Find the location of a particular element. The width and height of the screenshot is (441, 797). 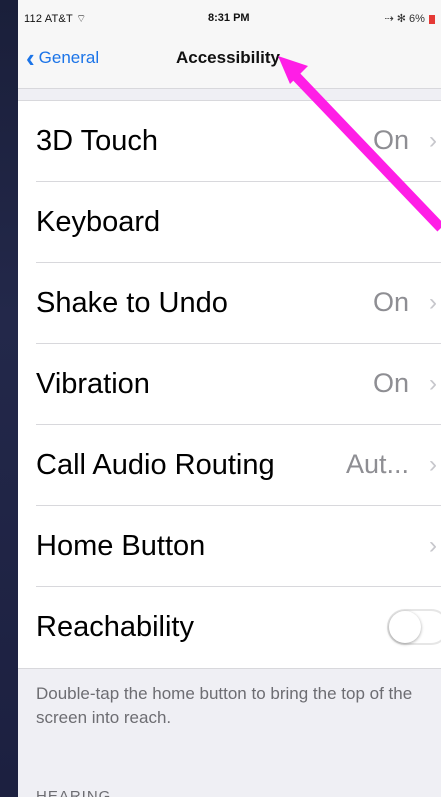

battery-text: ⇢ ✻ 6% is located at coordinates (404, 19).